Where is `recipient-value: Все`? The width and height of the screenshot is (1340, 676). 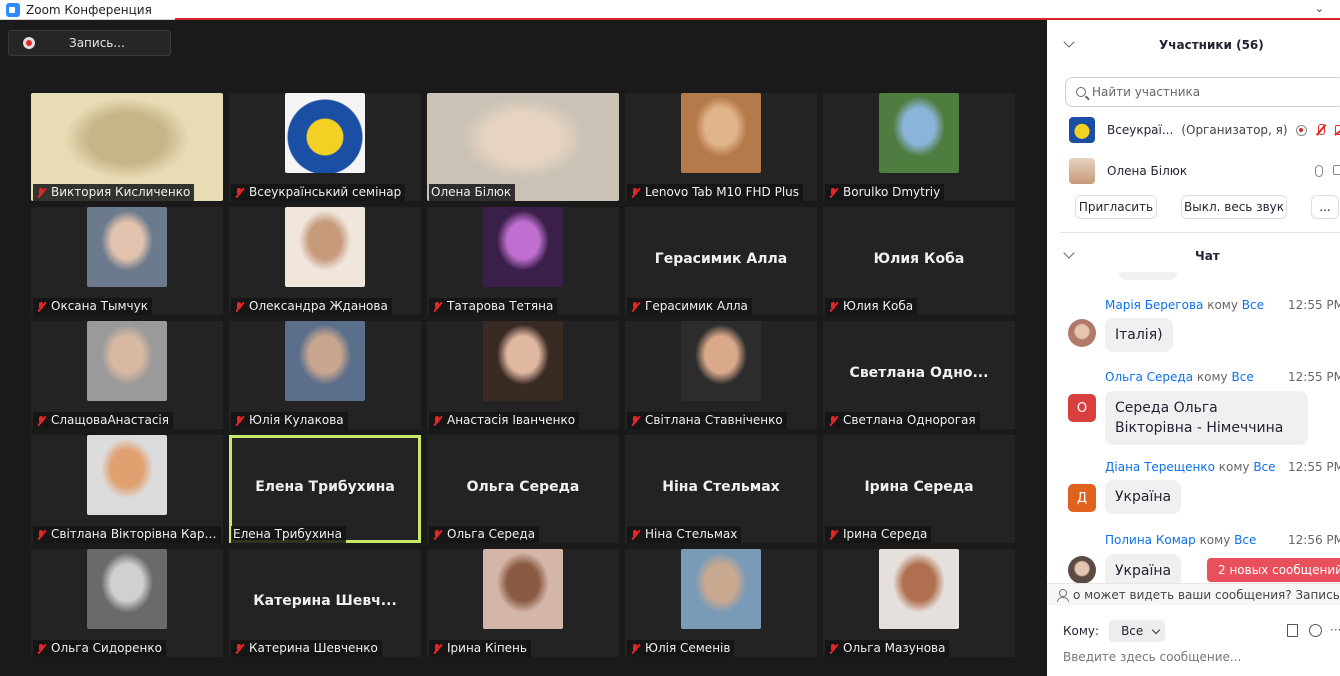 recipient-value: Все is located at coordinates (1132, 631).